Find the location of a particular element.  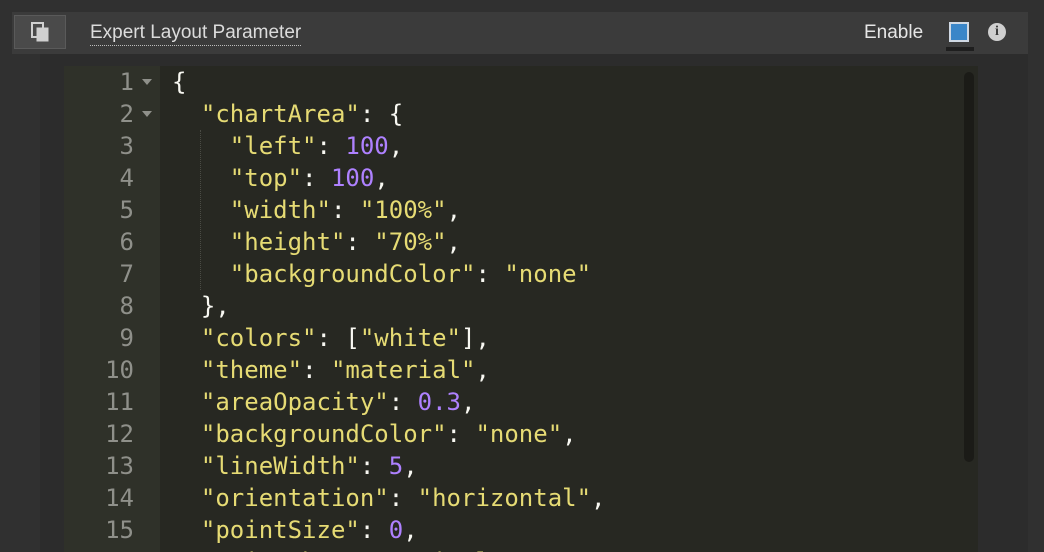

code-token: ], is located at coordinates (475, 338).